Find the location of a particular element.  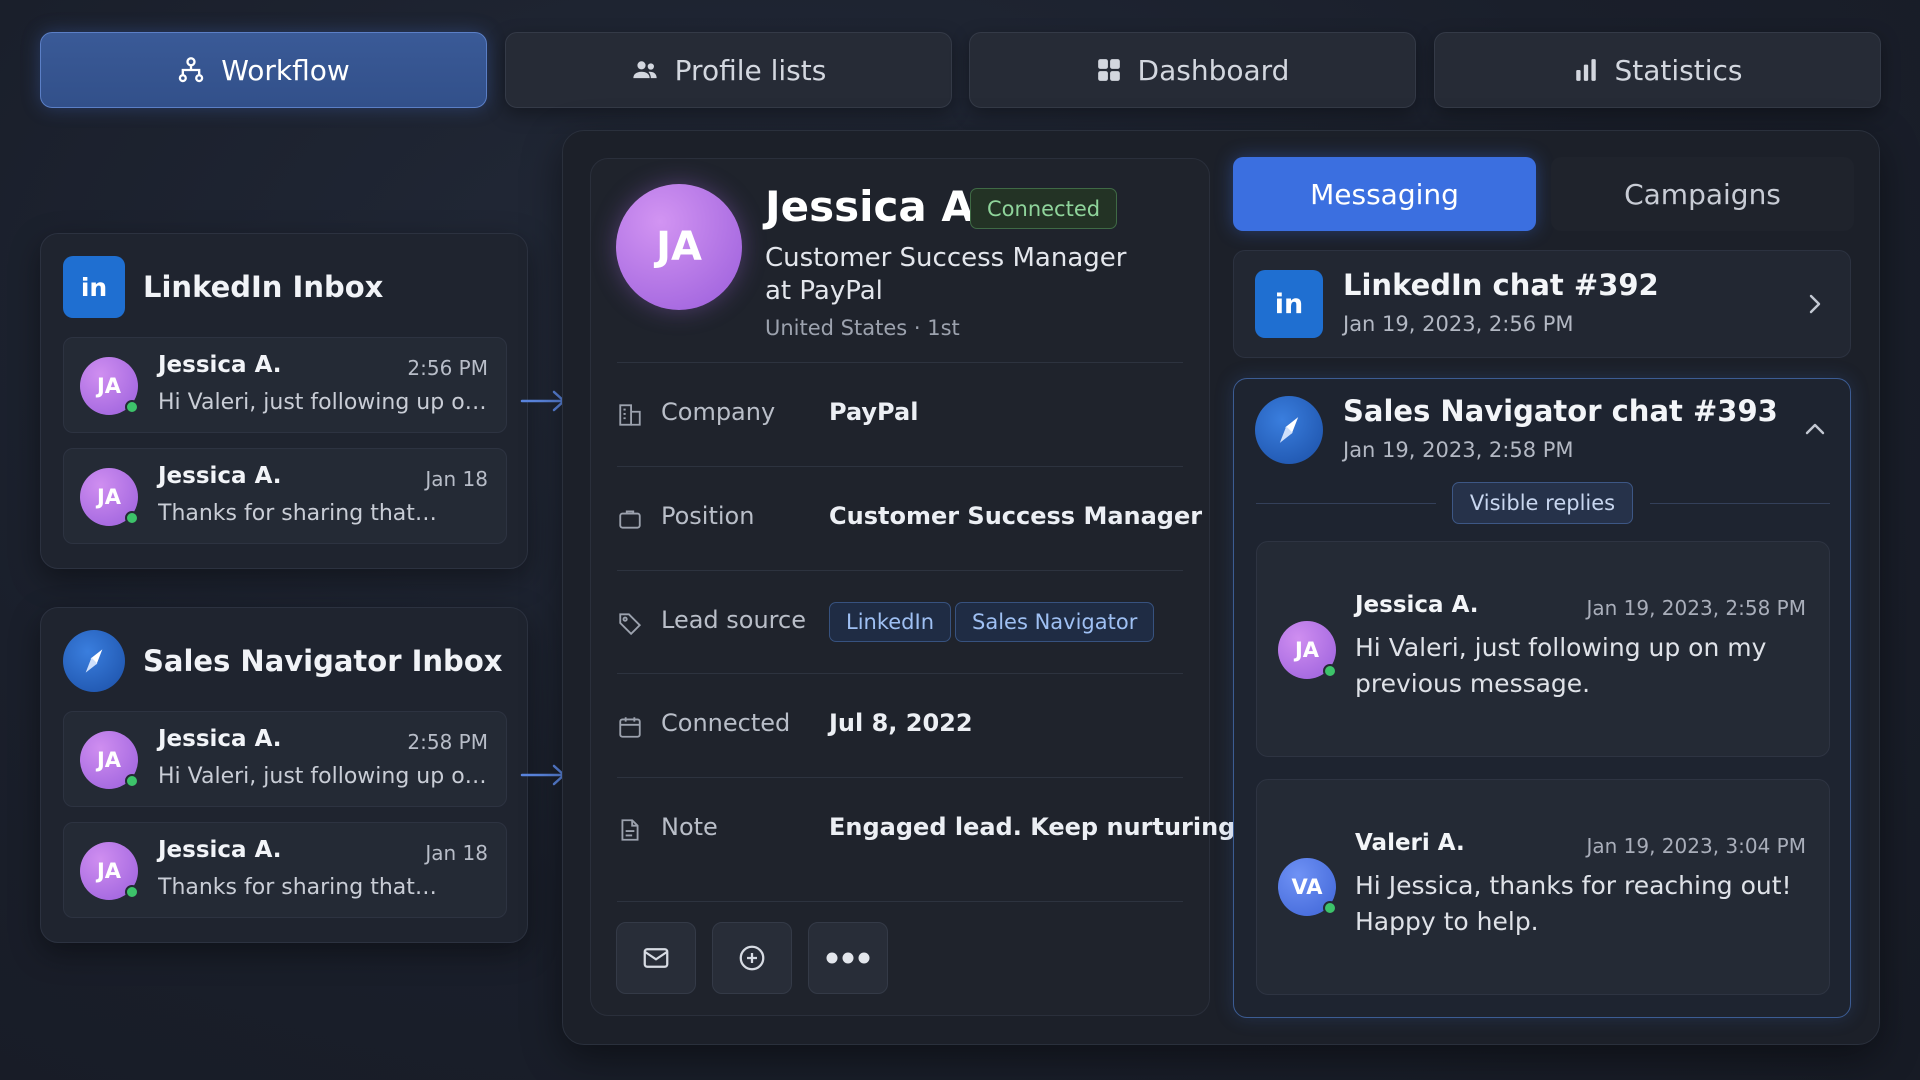

more-options-button is located at coordinates (848, 958).